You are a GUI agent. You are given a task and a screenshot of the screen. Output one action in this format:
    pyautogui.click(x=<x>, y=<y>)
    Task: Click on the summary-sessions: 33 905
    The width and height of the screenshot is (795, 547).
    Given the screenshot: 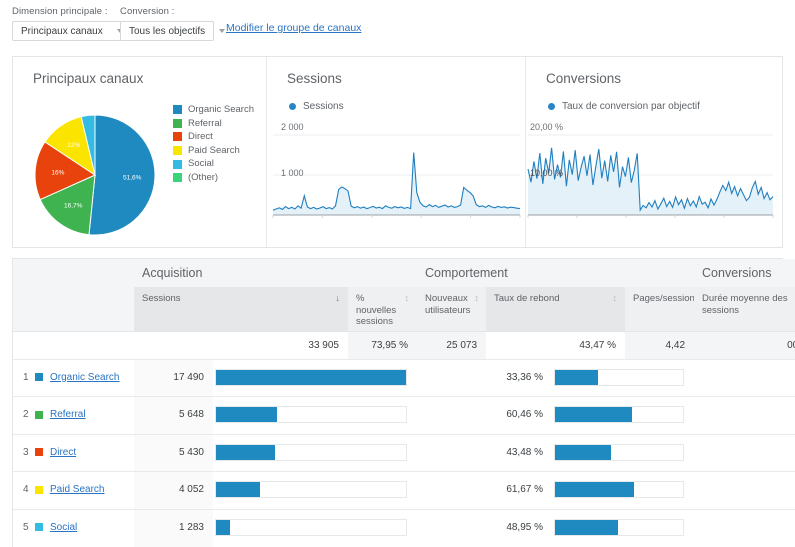 What is the action you would take?
    pyautogui.click(x=241, y=344)
    